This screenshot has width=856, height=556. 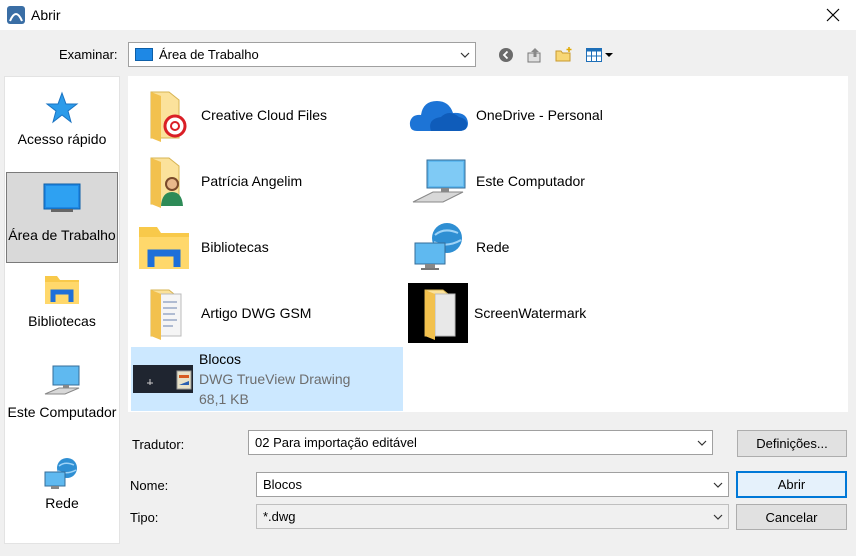 What do you see at coordinates (530, 313) in the screenshot?
I see `file-name: ScreenWatermark` at bounding box center [530, 313].